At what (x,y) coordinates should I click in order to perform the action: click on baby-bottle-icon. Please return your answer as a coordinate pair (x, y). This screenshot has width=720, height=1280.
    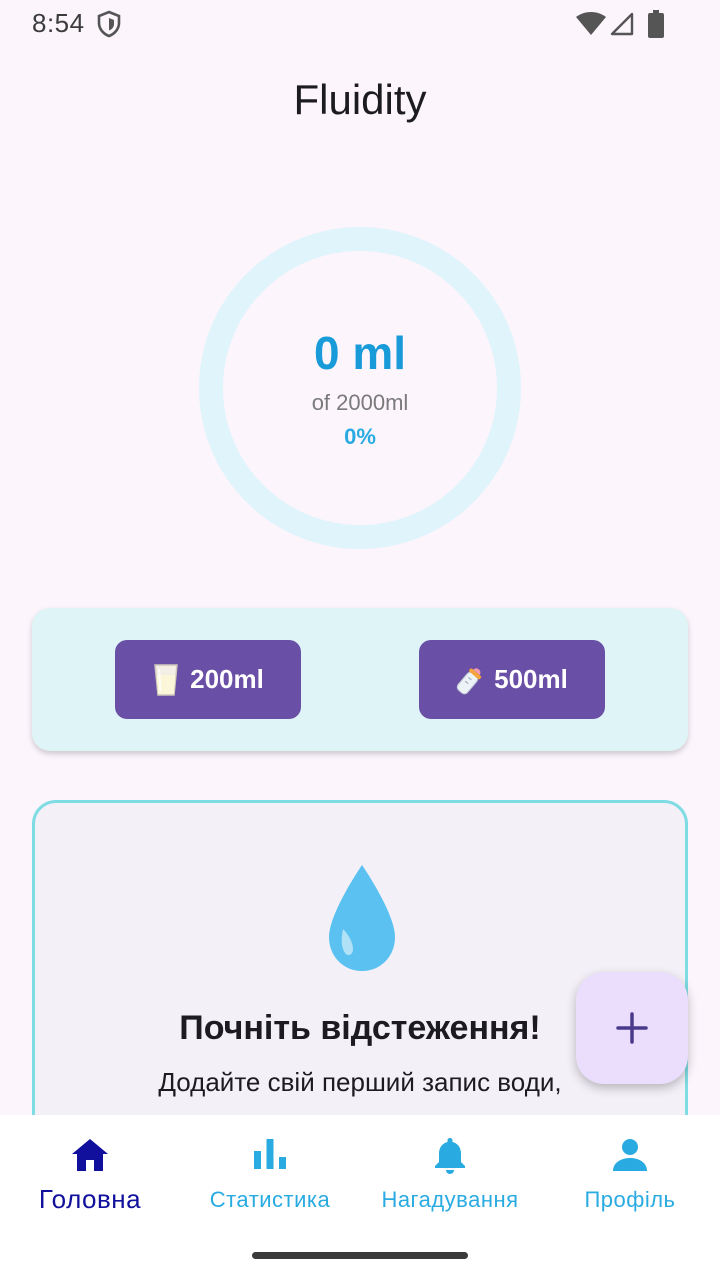
    Looking at the image, I should click on (469, 680).